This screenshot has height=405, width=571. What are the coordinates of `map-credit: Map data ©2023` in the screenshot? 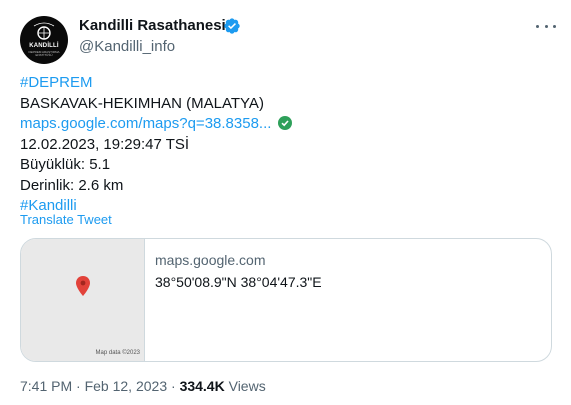 It's located at (117, 353).